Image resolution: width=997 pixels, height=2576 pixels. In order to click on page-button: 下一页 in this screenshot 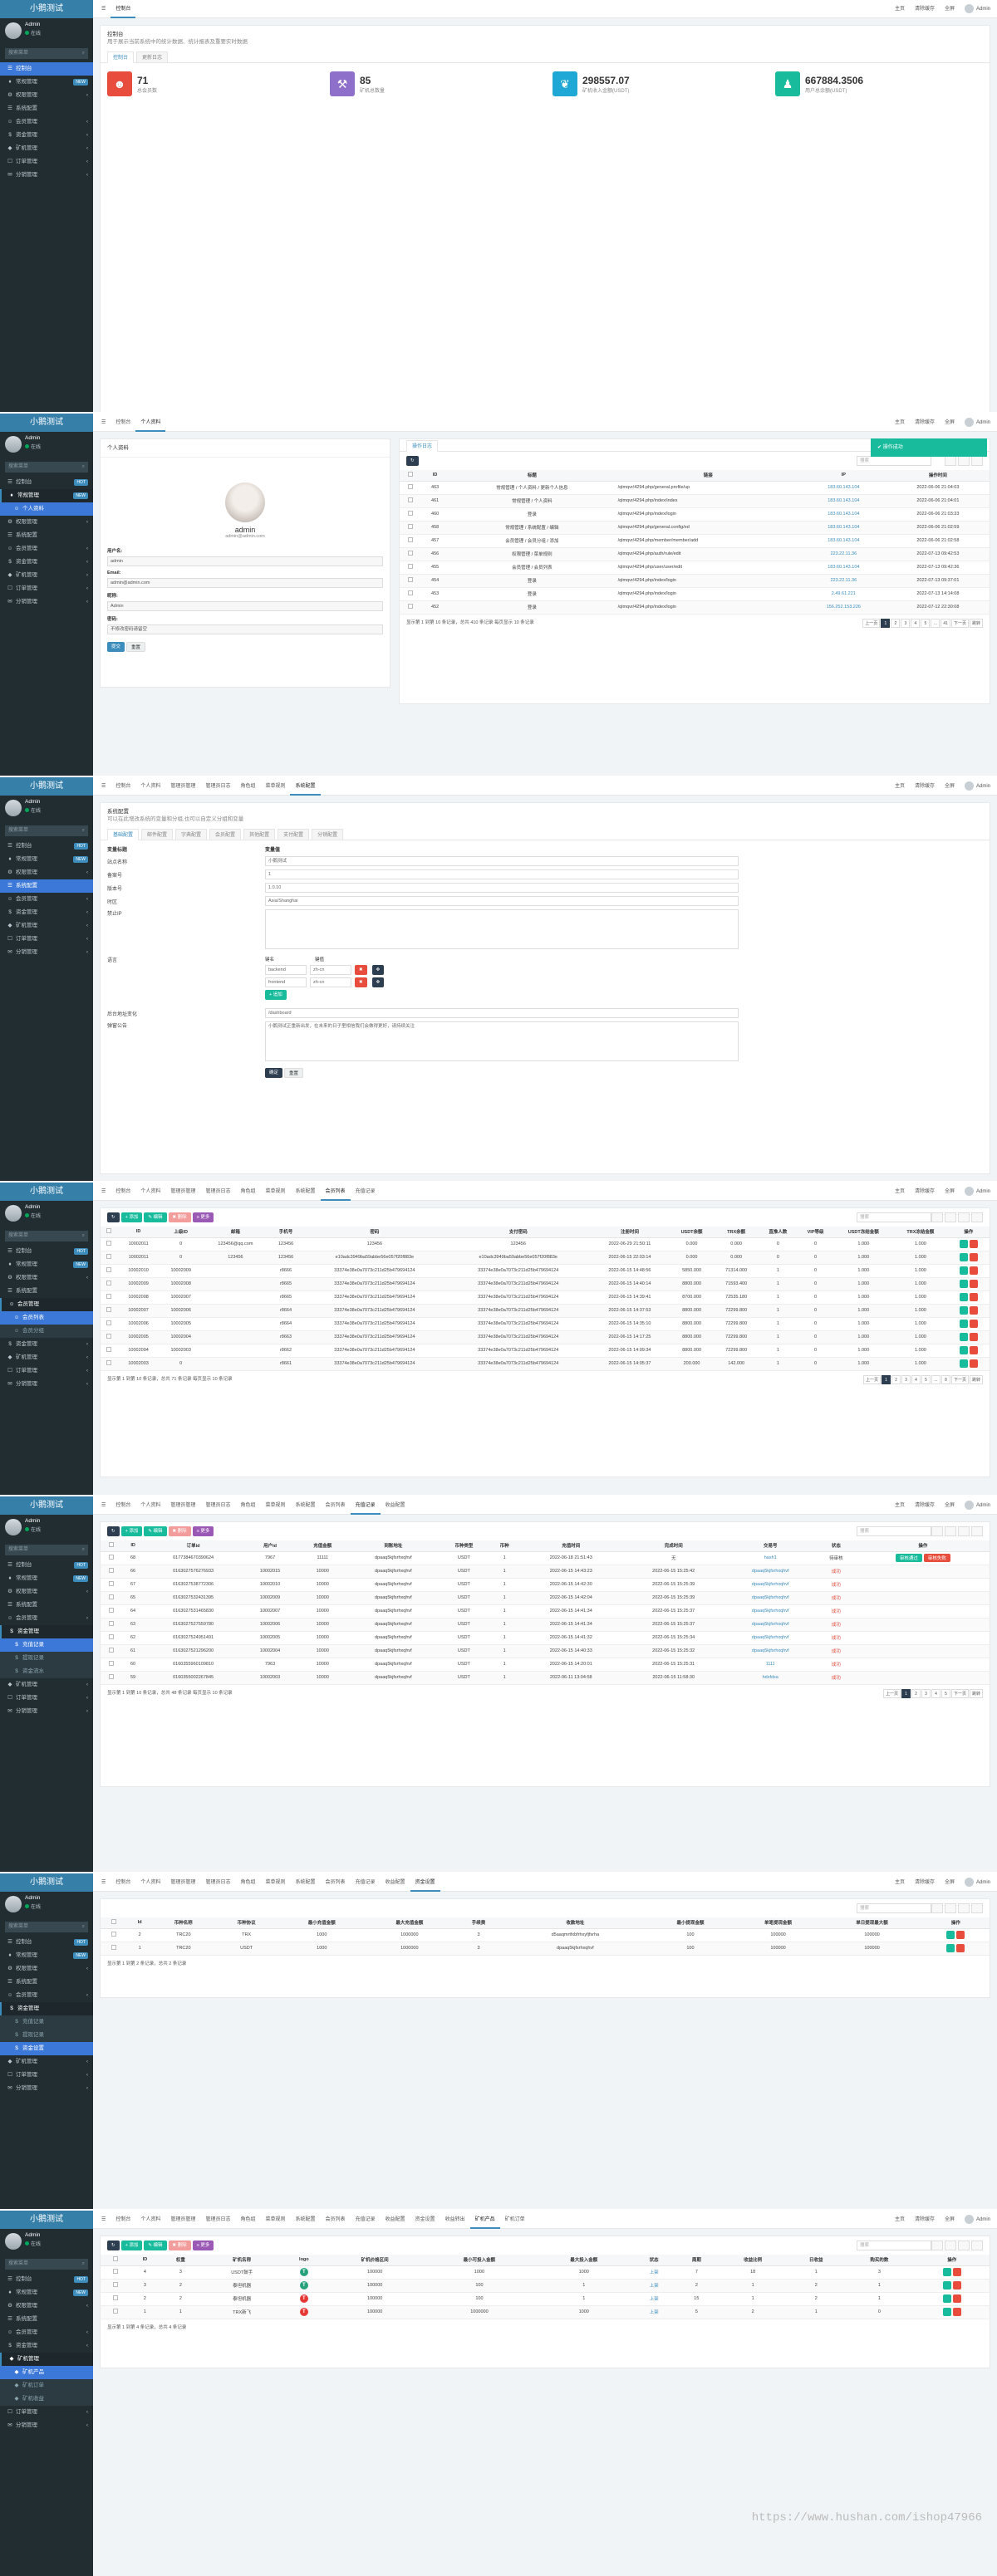, I will do `click(960, 1693)`.